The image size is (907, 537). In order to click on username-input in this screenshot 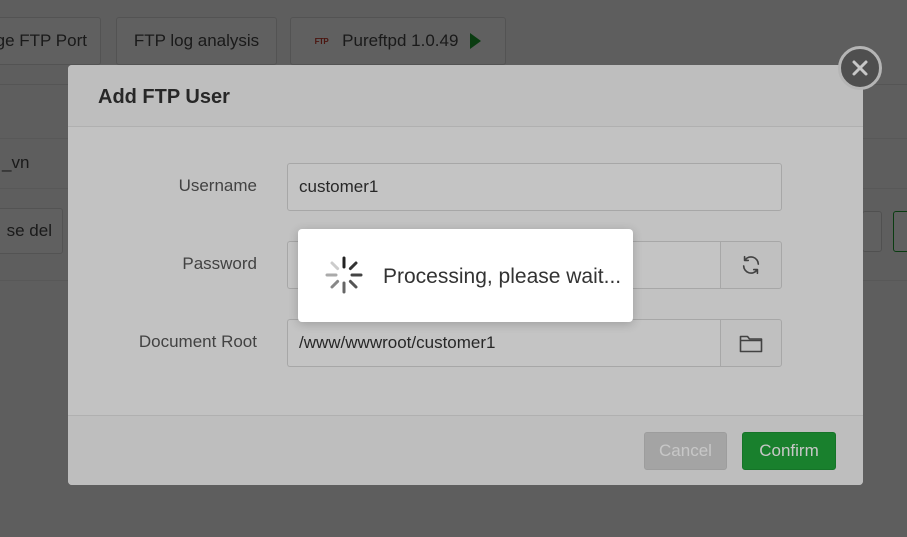, I will do `click(534, 187)`.